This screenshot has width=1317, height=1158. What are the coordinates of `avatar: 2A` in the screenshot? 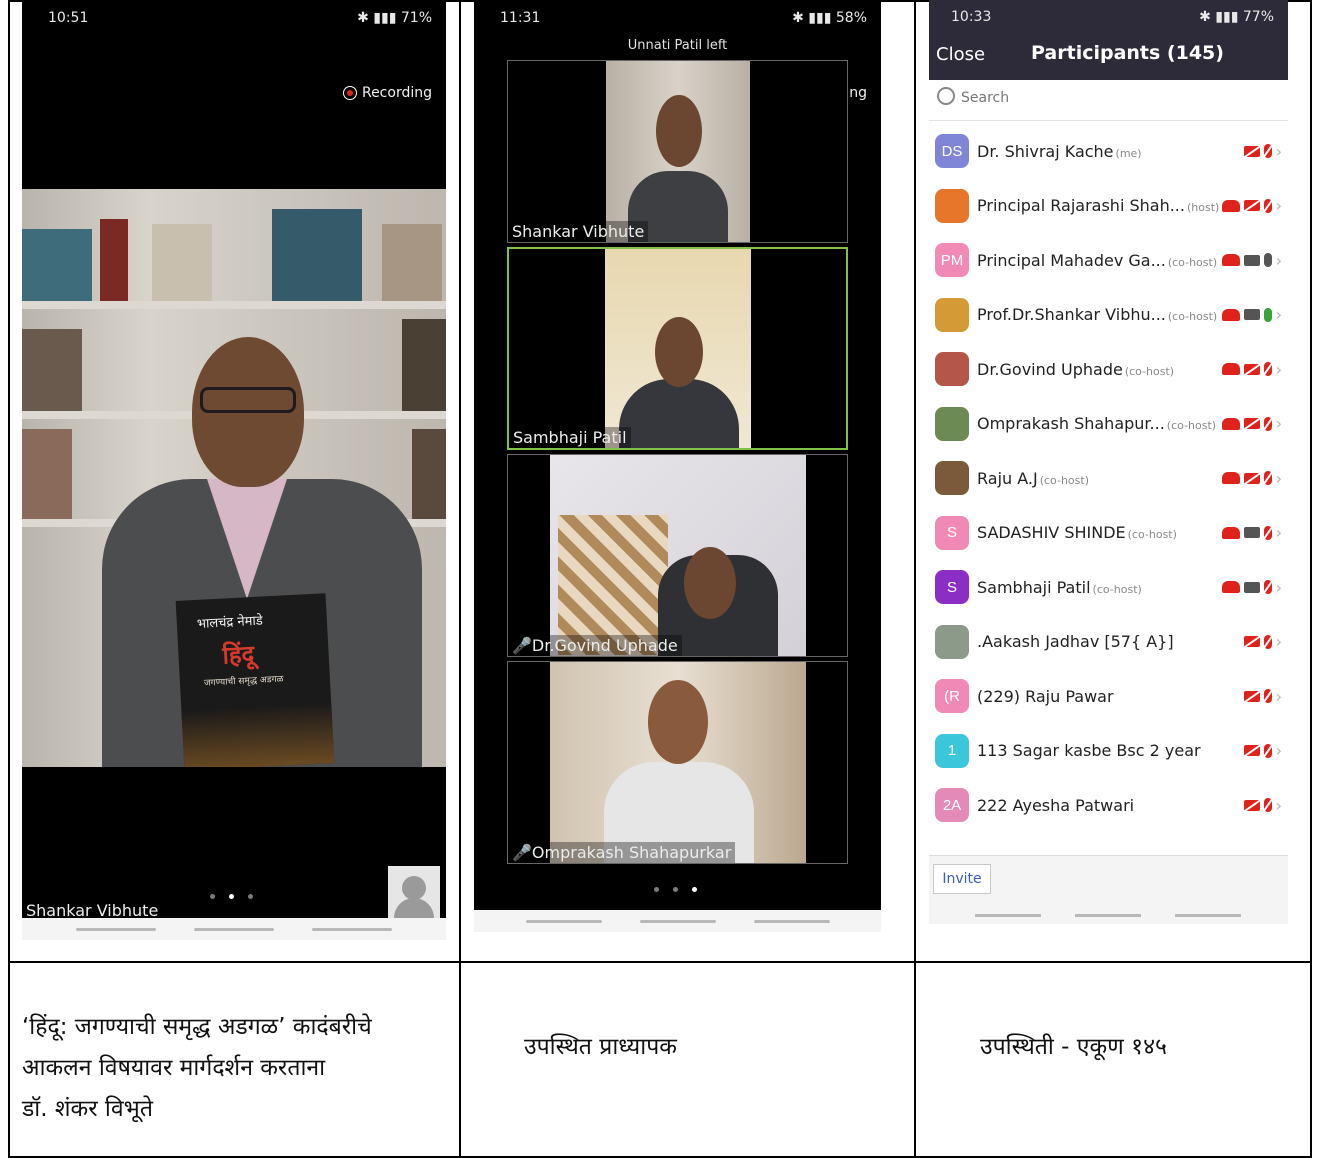 It's located at (952, 805).